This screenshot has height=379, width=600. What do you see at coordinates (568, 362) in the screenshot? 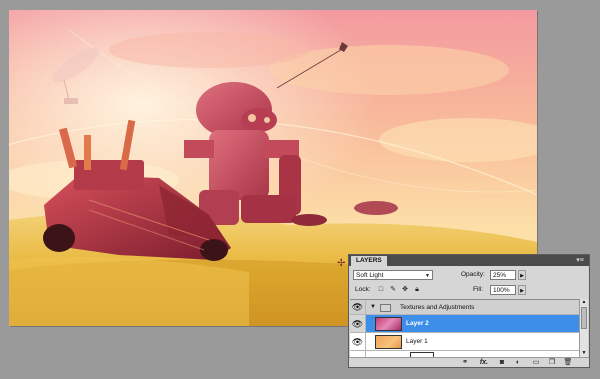
I see `delete-layer-icon: 🗑︎` at bounding box center [568, 362].